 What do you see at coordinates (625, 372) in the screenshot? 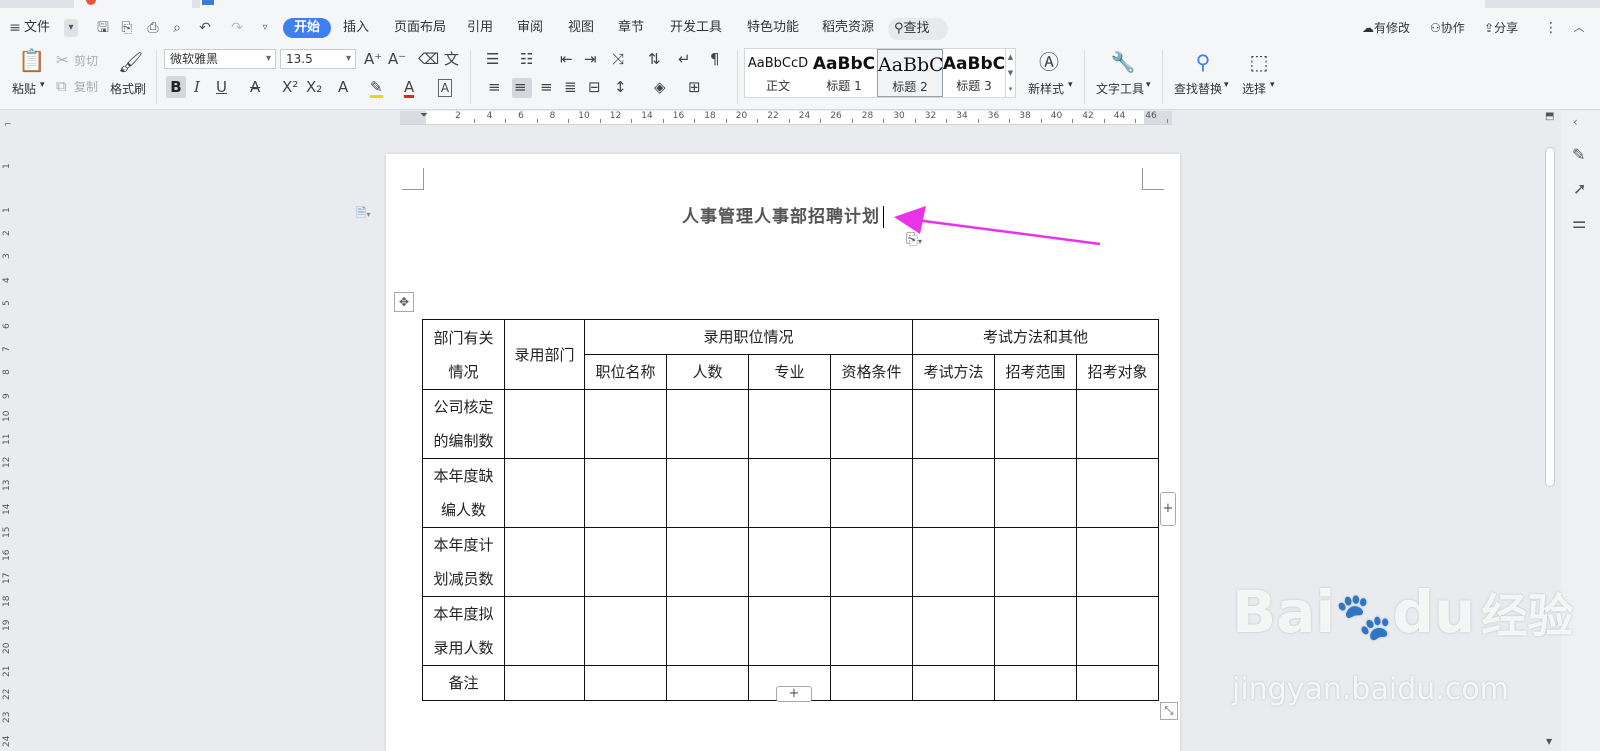
I see `subheader-cell: 职位名称` at bounding box center [625, 372].